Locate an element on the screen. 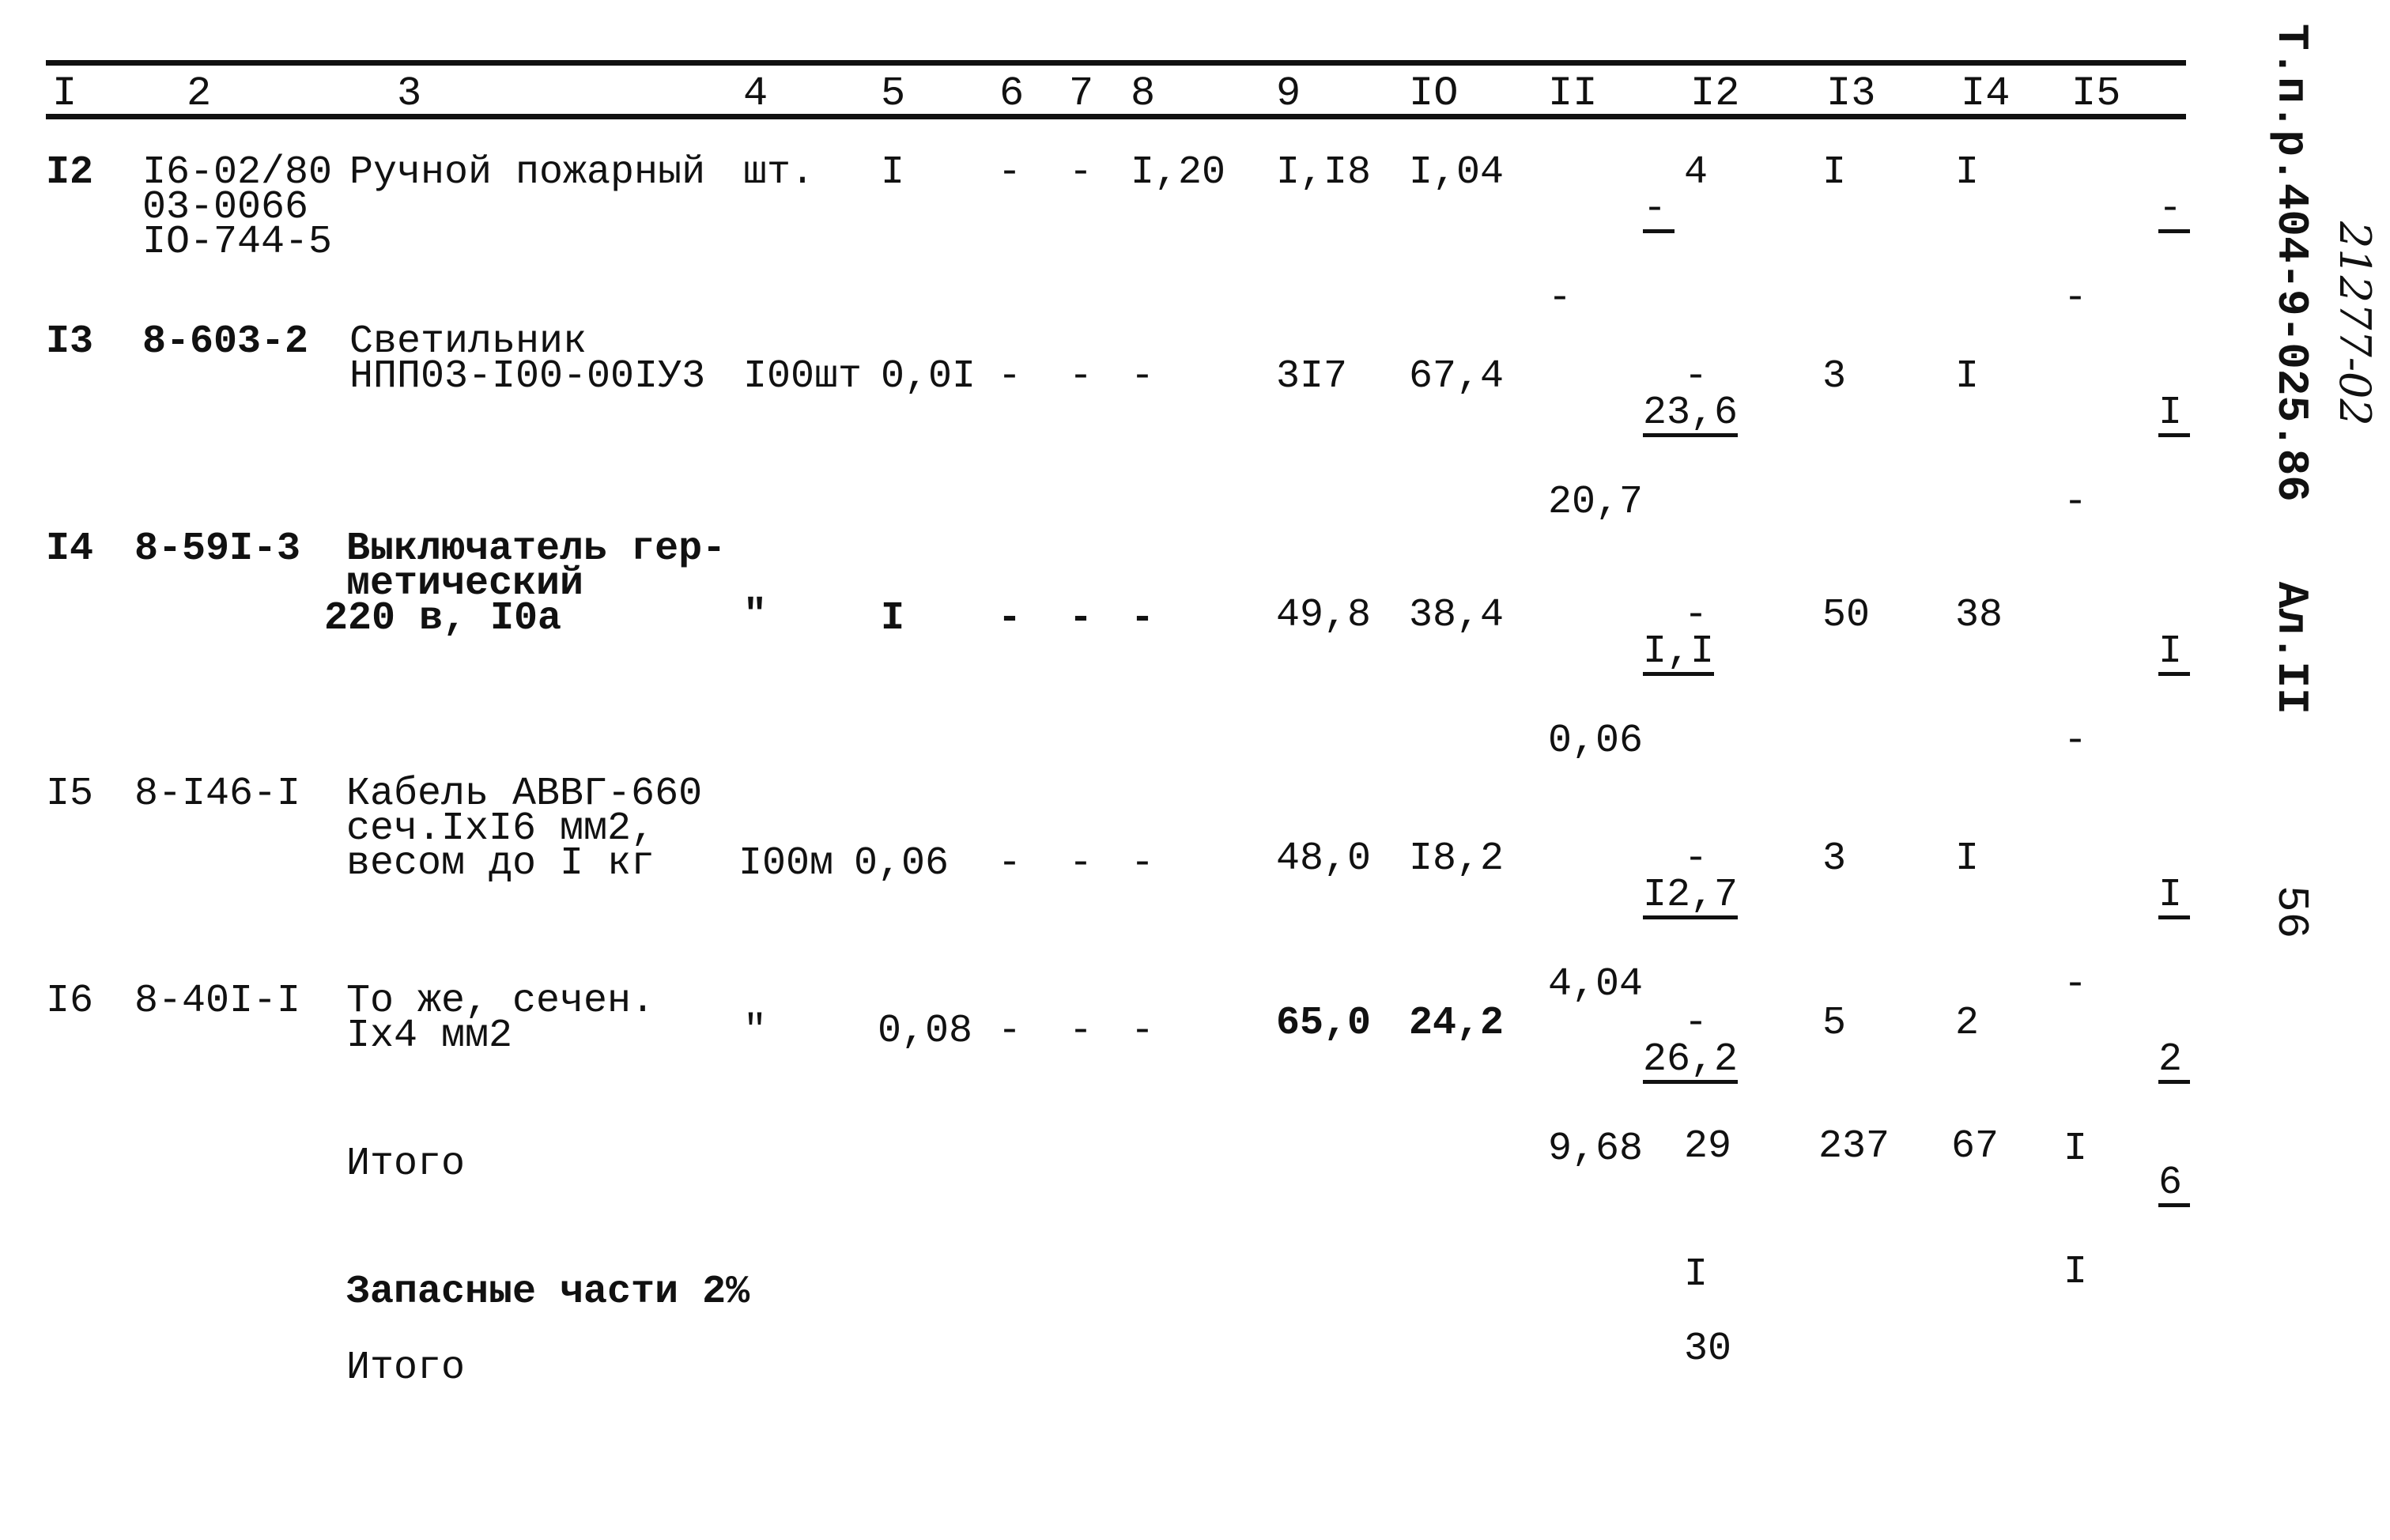 The image size is (2390, 1540). col11-fraction: 23,6 20,7 is located at coordinates (1643, 477).